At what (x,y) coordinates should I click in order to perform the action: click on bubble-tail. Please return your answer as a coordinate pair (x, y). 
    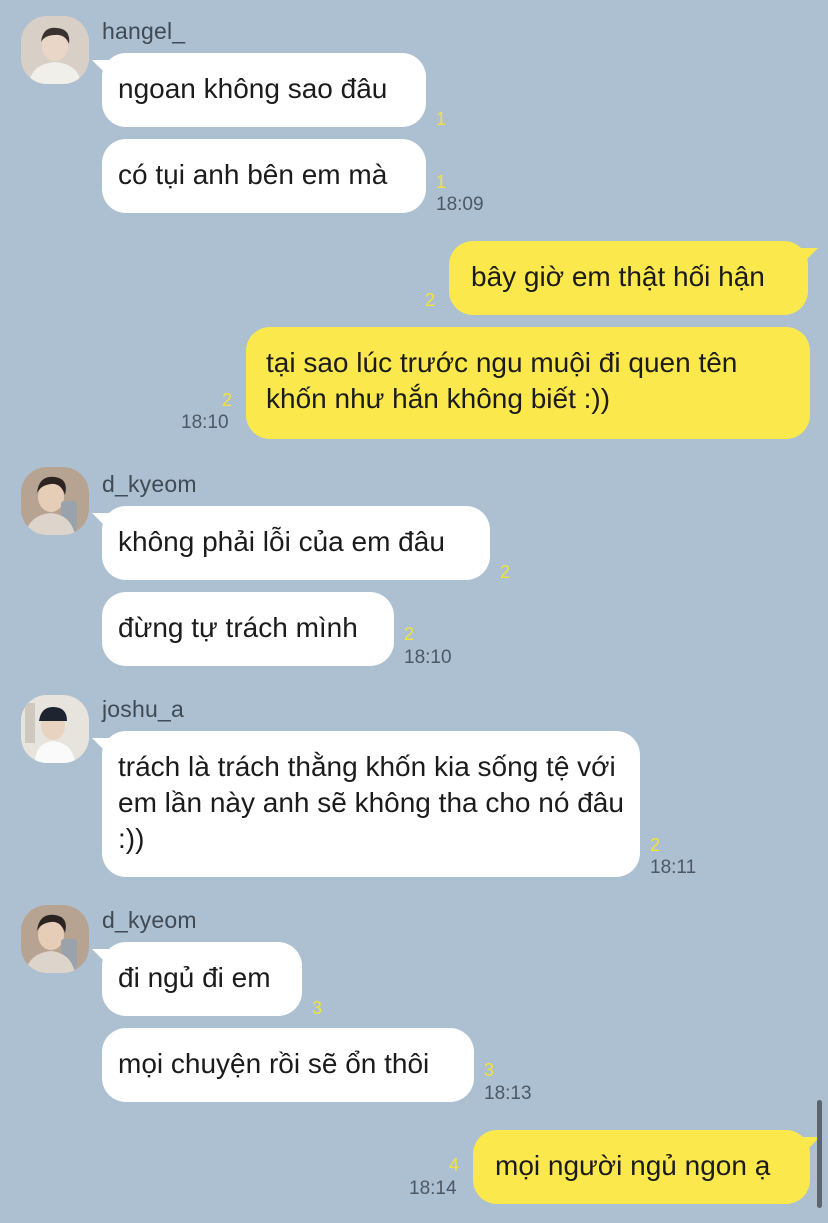
    Looking at the image, I should click on (809, 257).